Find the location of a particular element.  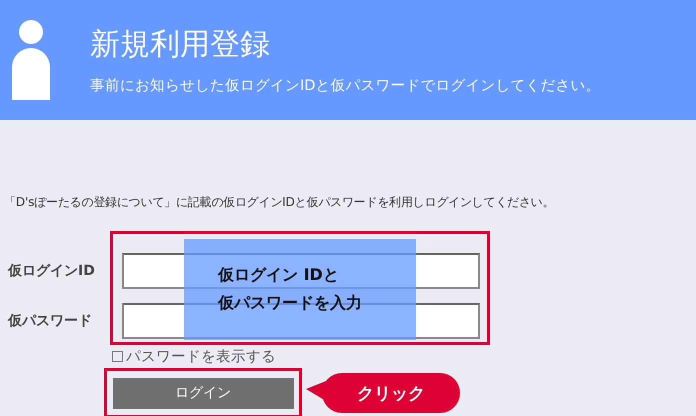

page-title: 新規利用登録 is located at coordinates (180, 45).